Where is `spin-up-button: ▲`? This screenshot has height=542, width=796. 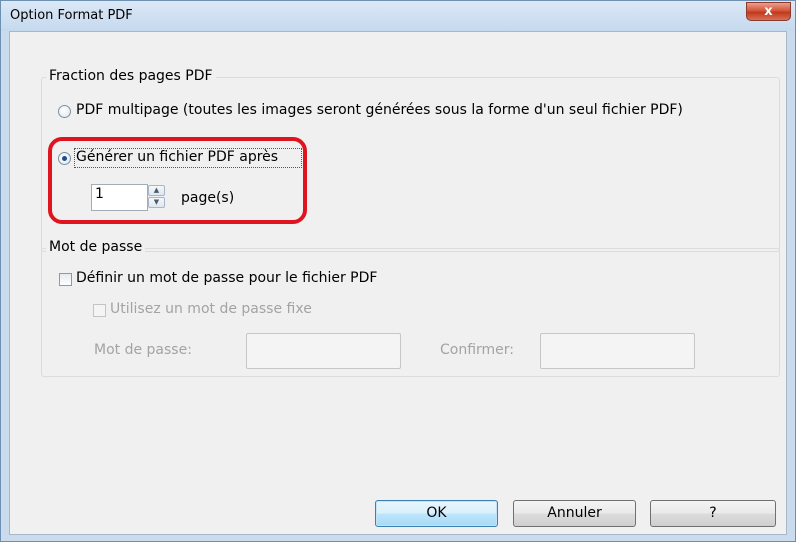 spin-up-button: ▲ is located at coordinates (156, 190).